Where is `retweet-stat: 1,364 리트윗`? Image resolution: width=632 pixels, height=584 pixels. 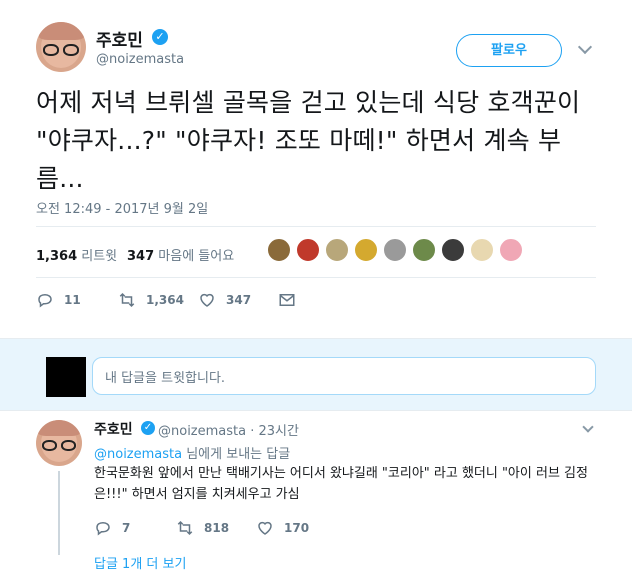 retweet-stat: 1,364 리트윗 is located at coordinates (76, 254).